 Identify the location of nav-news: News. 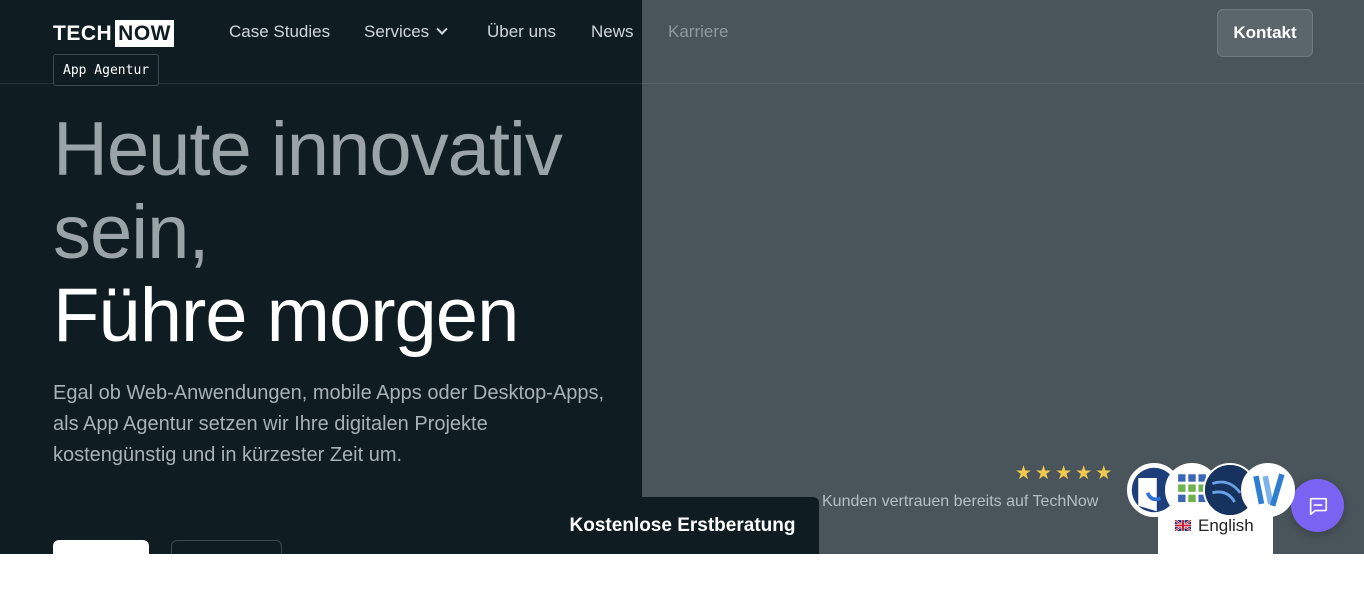
(612, 32).